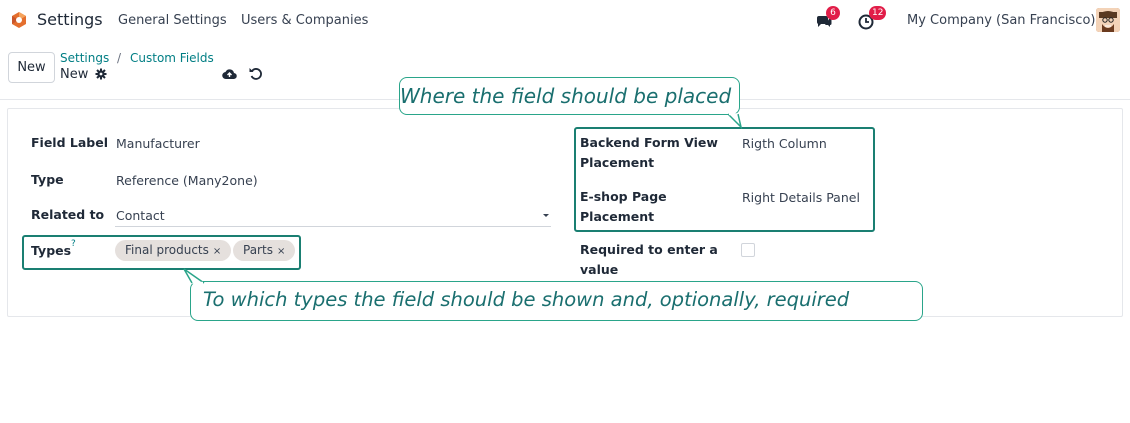  Describe the element at coordinates (74, 74) in the screenshot. I see `record-name: New` at that location.